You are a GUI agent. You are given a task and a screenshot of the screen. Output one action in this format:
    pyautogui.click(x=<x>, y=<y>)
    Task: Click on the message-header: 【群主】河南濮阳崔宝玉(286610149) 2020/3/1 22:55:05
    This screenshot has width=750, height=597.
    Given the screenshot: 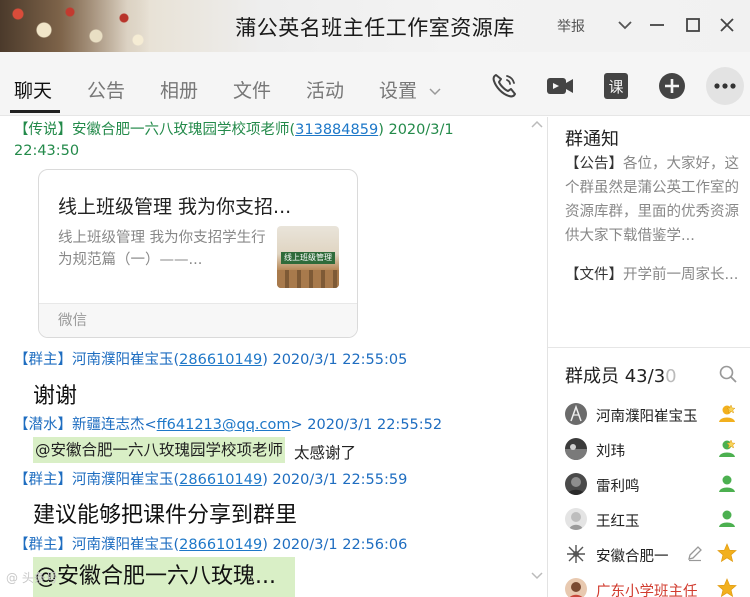 What is the action you would take?
    pyautogui.click(x=210, y=358)
    